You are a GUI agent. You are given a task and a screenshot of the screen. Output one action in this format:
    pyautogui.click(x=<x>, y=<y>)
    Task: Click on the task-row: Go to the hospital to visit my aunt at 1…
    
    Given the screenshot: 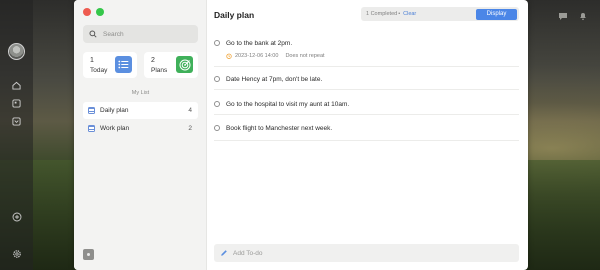 What is the action you would take?
    pyautogui.click(x=366, y=108)
    